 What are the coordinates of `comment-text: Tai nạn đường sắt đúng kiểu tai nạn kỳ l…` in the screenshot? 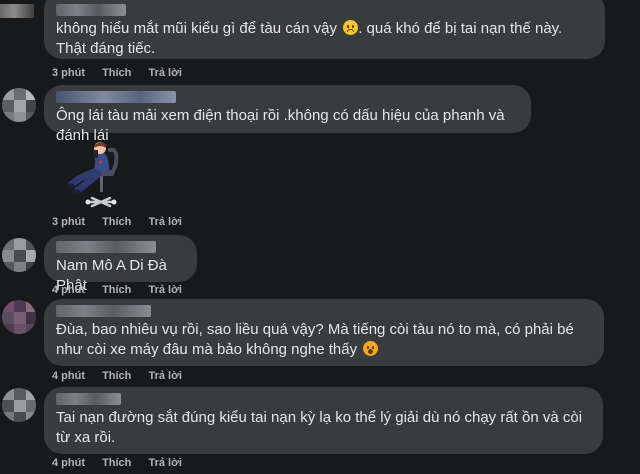 It's located at (319, 427).